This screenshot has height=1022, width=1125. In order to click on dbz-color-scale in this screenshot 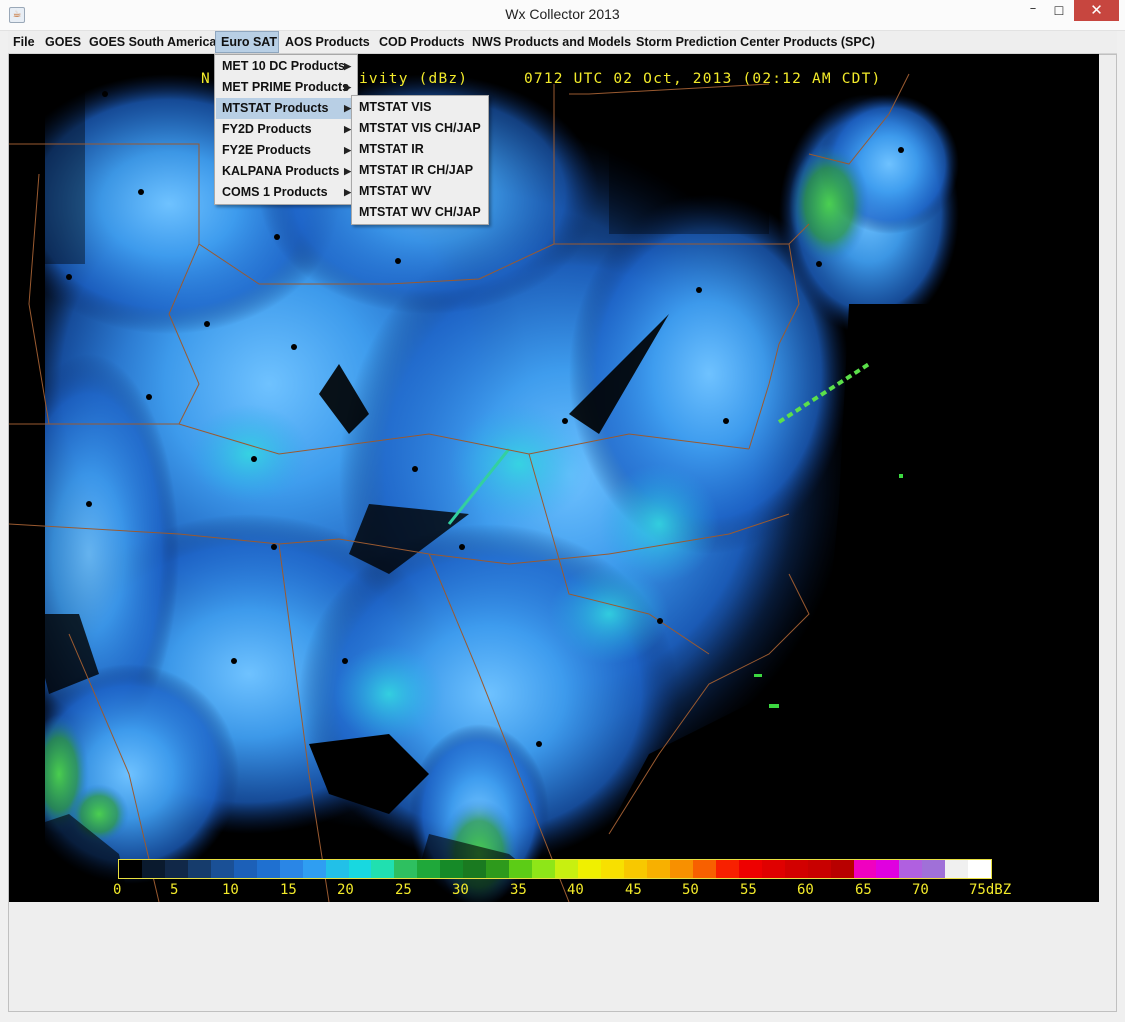, I will do `click(555, 869)`.